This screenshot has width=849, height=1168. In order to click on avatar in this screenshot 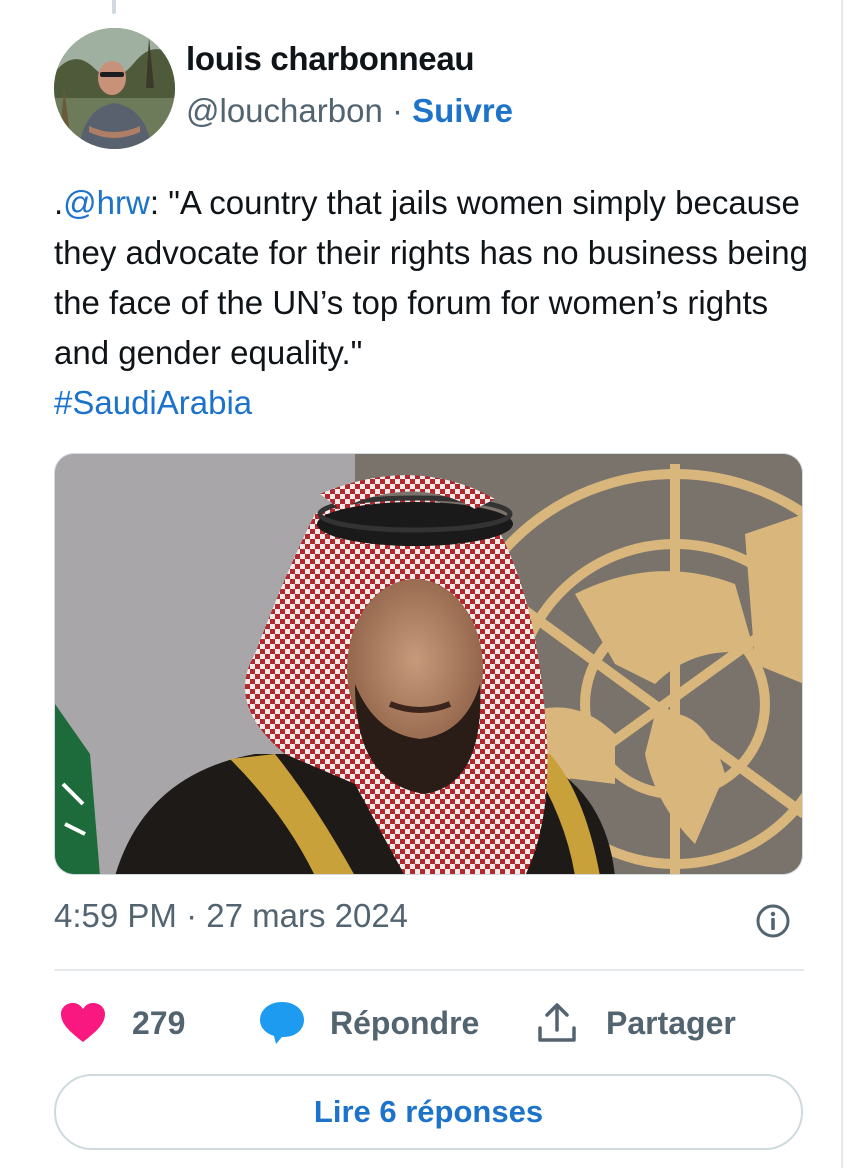, I will do `click(114, 88)`.